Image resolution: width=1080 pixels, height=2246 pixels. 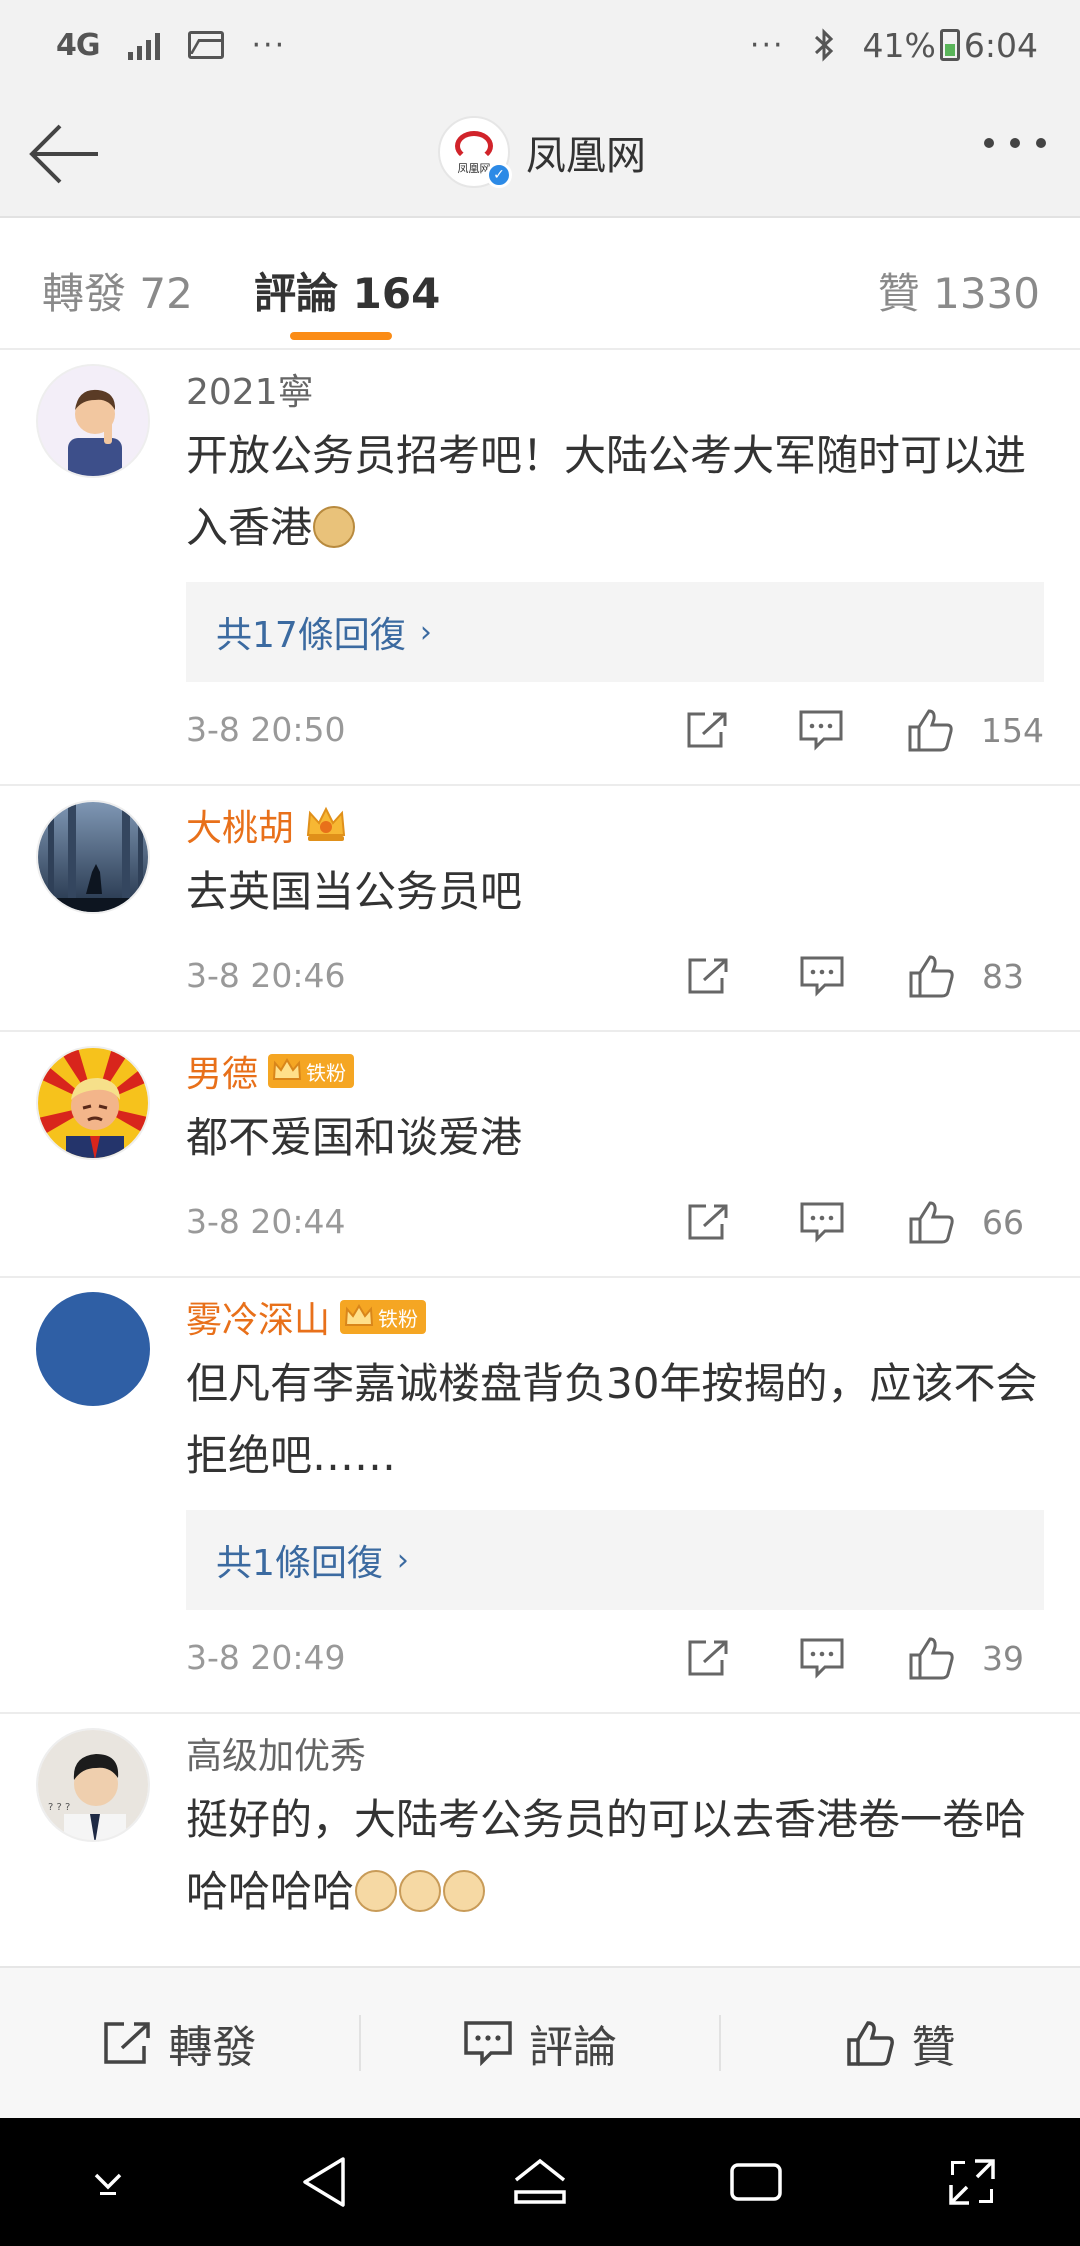 I want to click on comment-item: ? ? ? 高级加优秀 挺好的，大陆考公务员的可以去香港卷一卷哈哈哈哈哈, so click(x=540, y=1821).